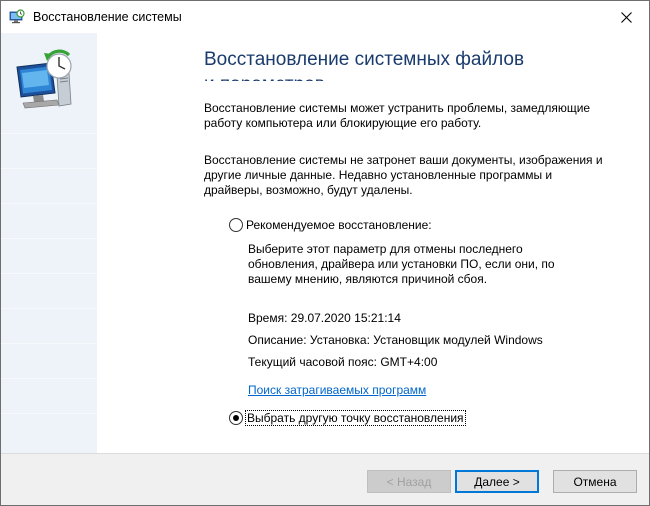 The image size is (650, 506). What do you see at coordinates (409, 481) in the screenshot?
I see `back-button: < Назад` at bounding box center [409, 481].